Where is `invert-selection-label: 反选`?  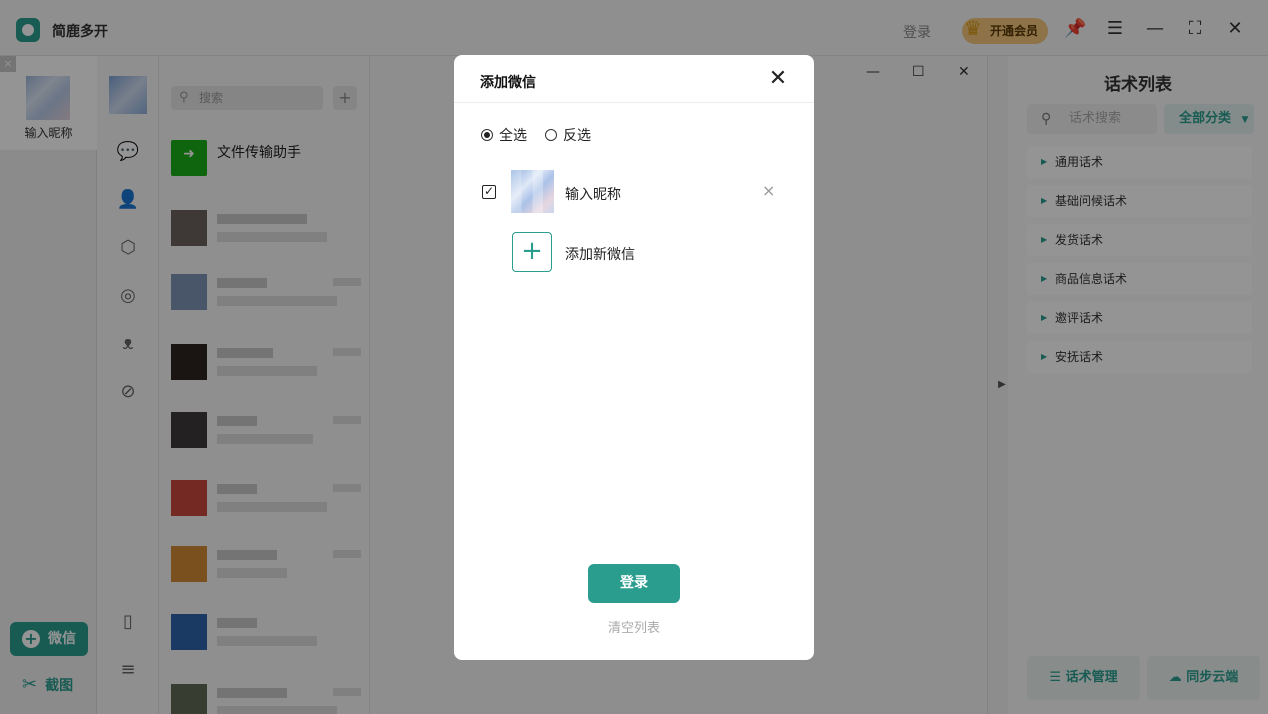
invert-selection-label: 反选 is located at coordinates (577, 136).